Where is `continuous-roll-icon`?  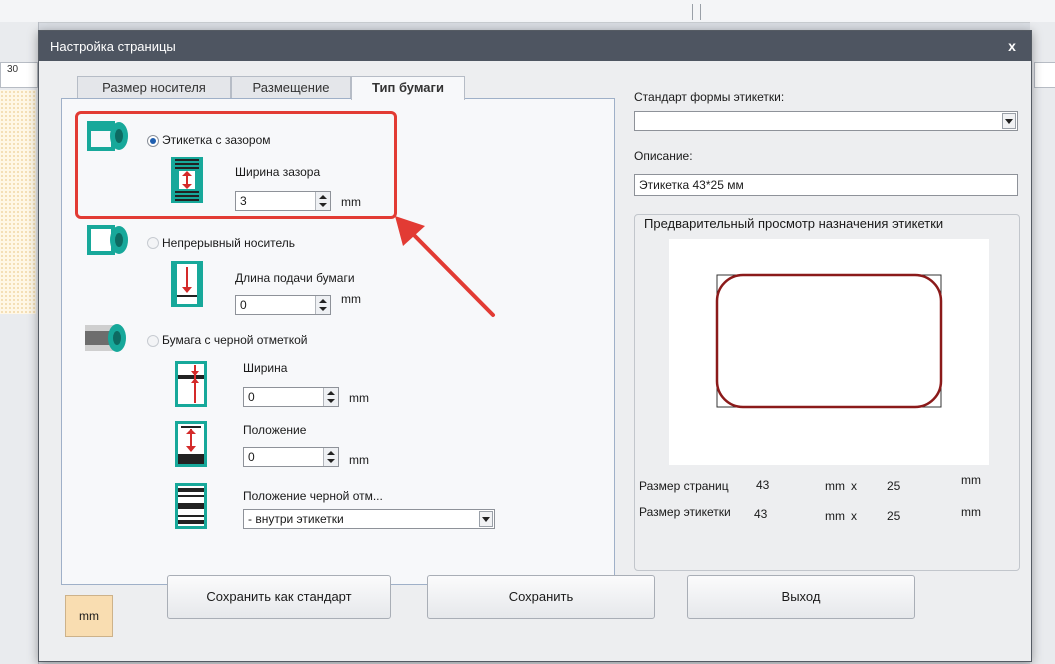 continuous-roll-icon is located at coordinates (108, 241).